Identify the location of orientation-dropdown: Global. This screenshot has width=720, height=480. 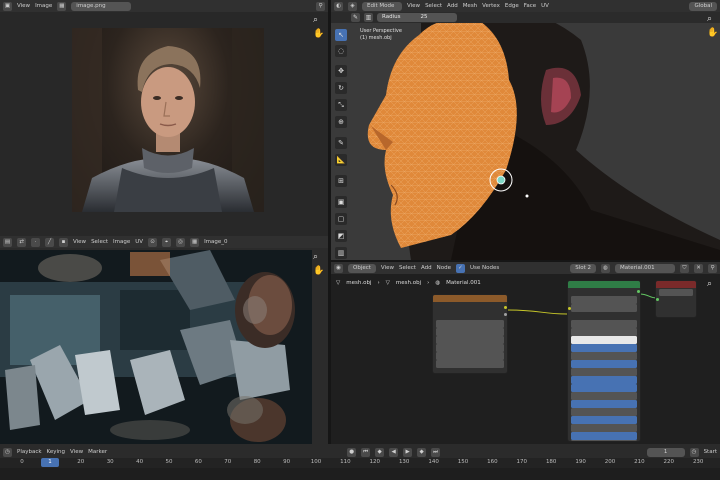
(703, 6).